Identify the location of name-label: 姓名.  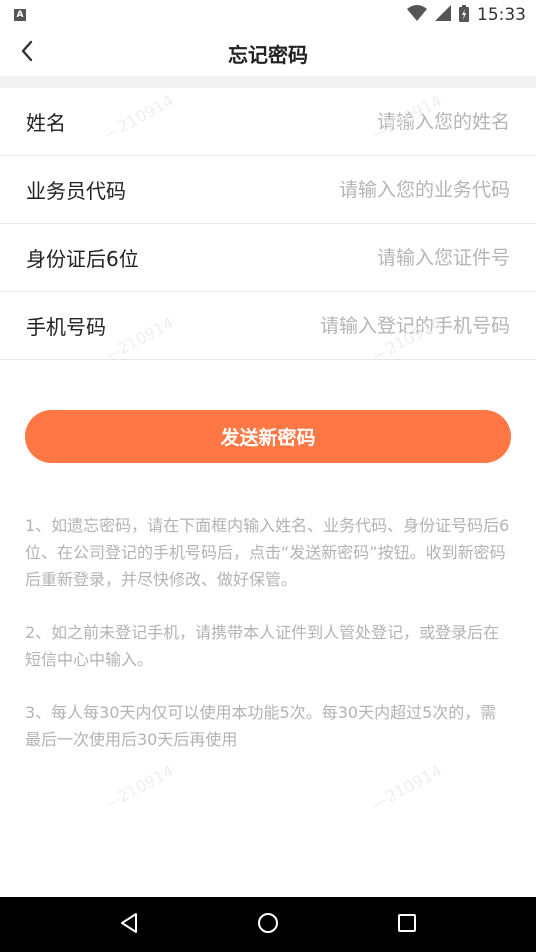
(46, 123).